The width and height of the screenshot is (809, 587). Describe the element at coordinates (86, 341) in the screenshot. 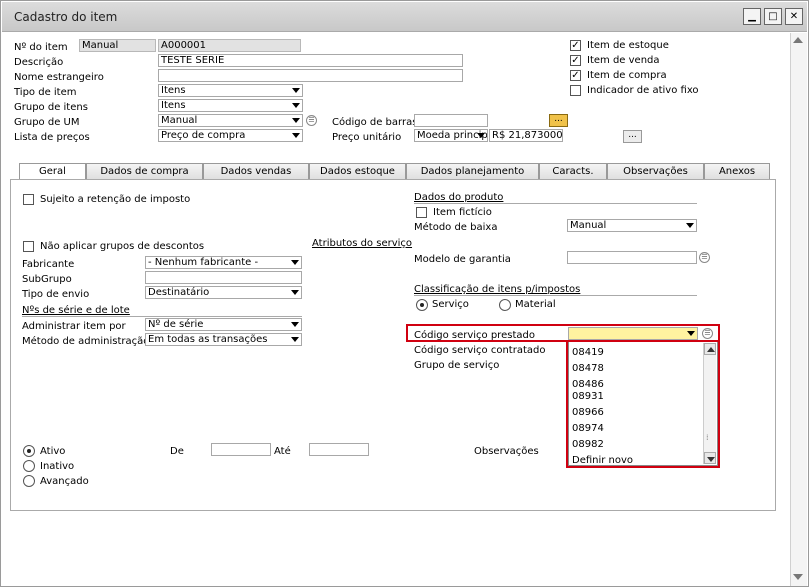

I see `metodo-admin-label: Método de administração` at that location.